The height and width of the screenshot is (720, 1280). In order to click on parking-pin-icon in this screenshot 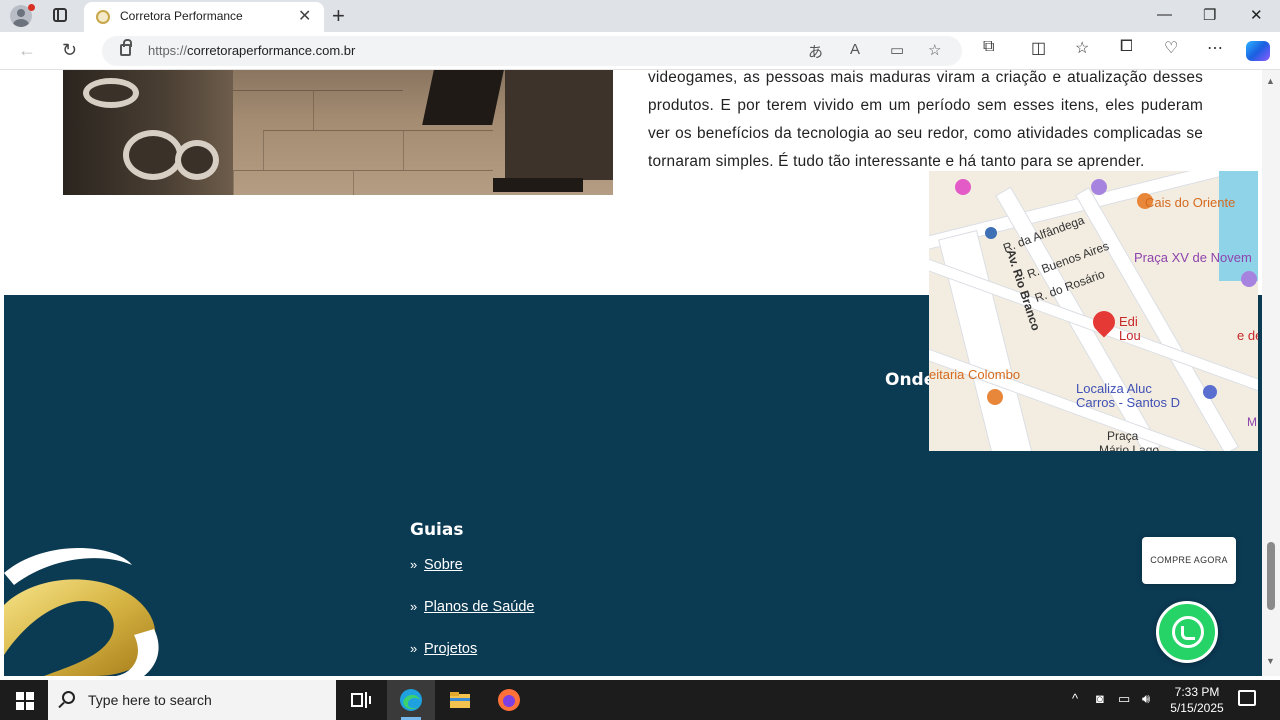, I will do `click(1210, 392)`.